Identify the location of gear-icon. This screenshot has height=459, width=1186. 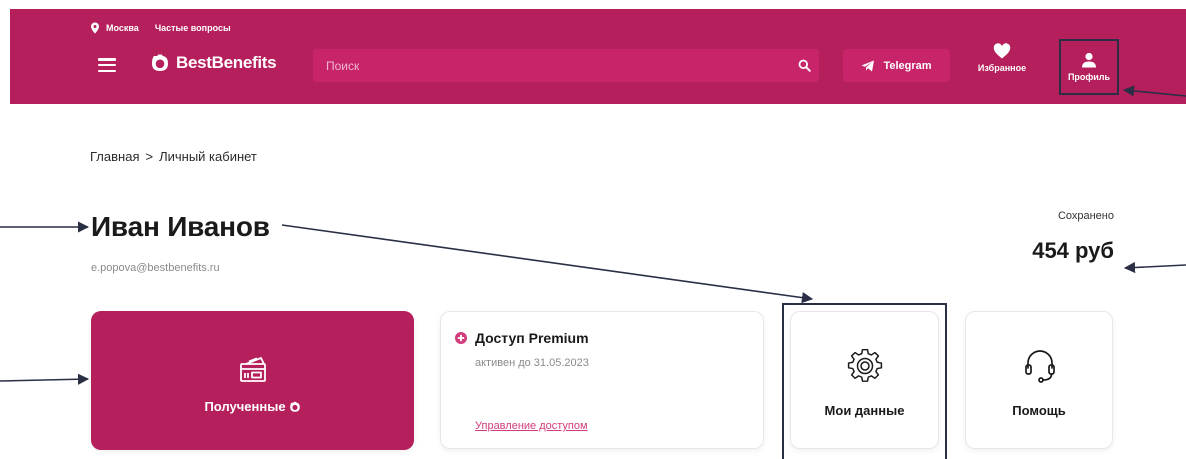
(865, 365).